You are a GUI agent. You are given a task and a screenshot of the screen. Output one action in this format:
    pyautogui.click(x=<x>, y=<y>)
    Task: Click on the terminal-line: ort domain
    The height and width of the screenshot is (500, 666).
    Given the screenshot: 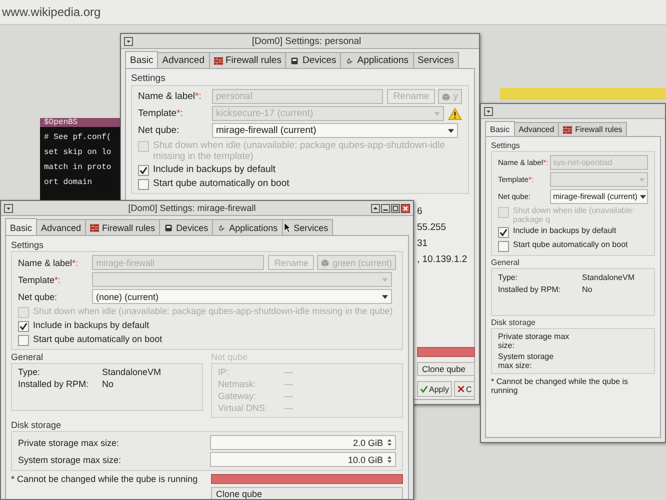 What is the action you would take?
    pyautogui.click(x=69, y=182)
    